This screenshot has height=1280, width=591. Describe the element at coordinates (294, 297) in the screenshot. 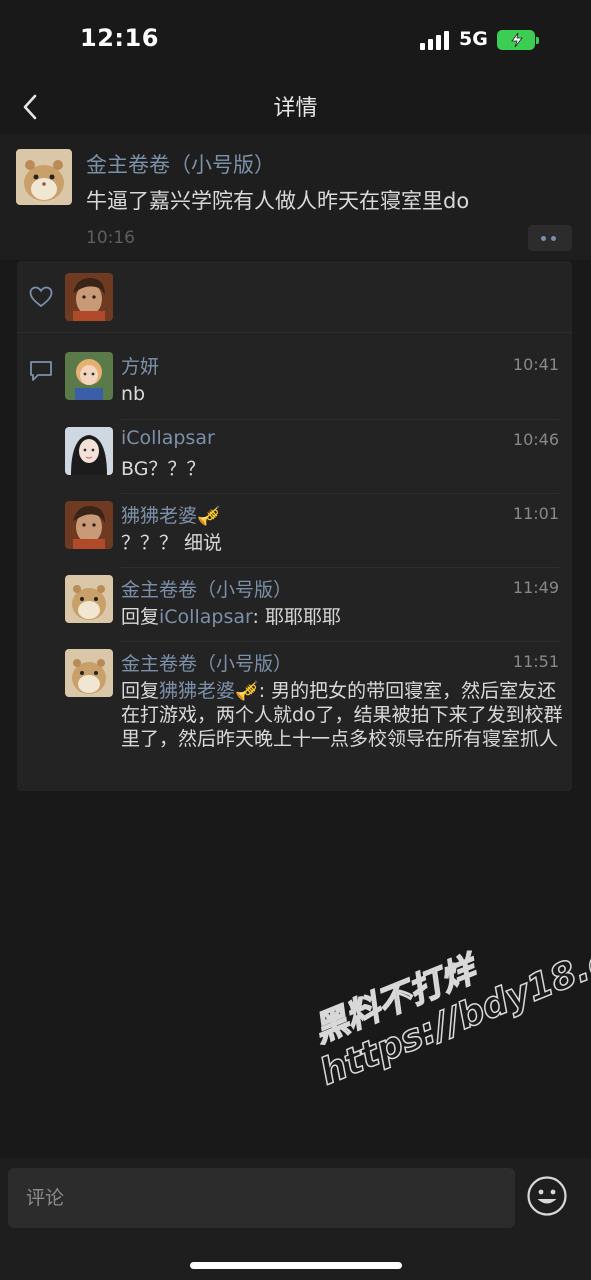

I see `likes-row` at that location.